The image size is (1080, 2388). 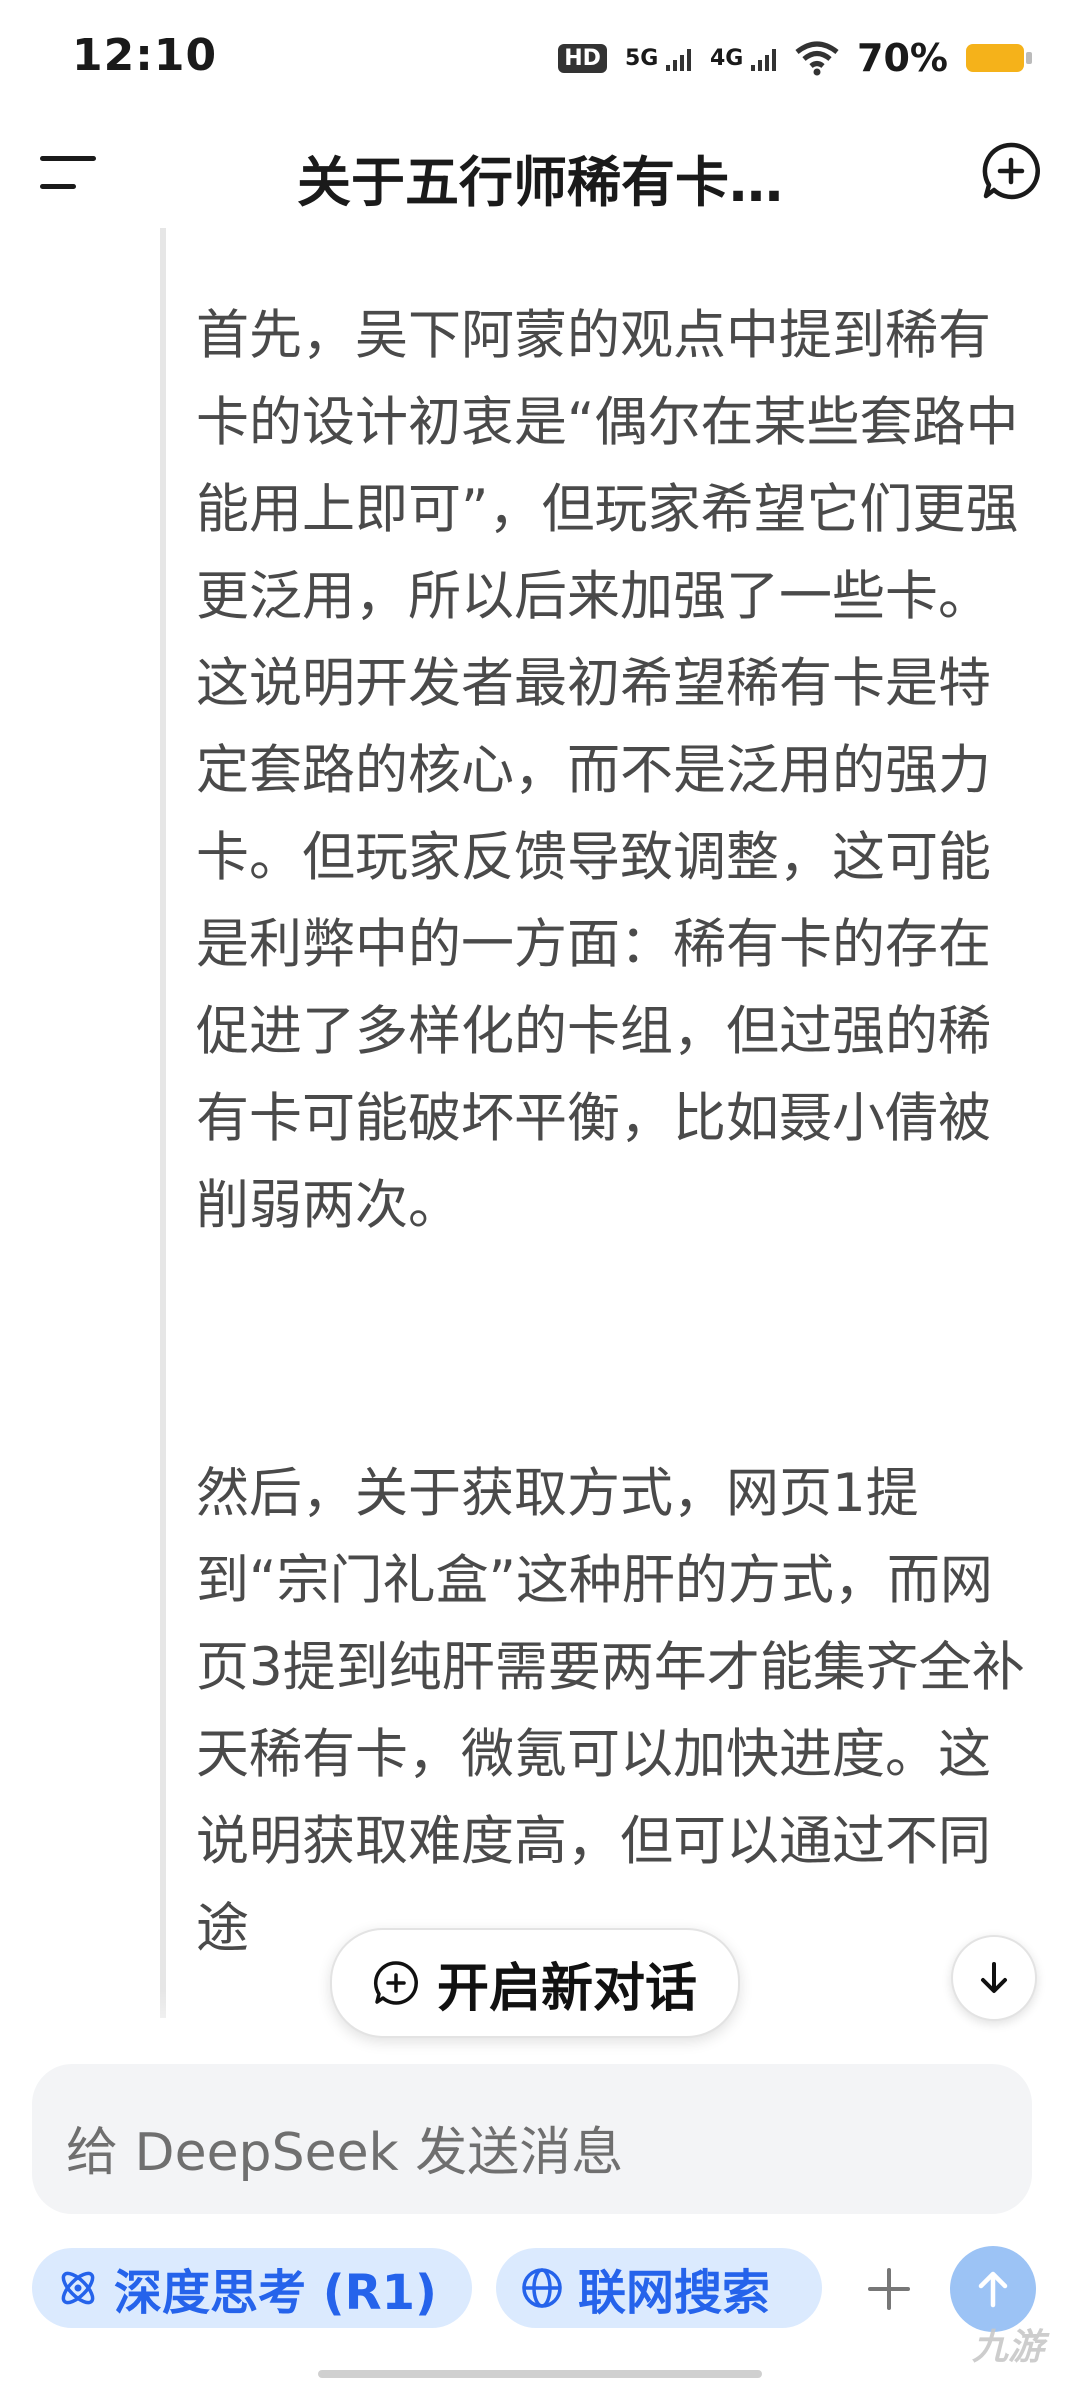 I want to click on deep-think-toggle: 深度思考 (R1), so click(x=252, y=2288).